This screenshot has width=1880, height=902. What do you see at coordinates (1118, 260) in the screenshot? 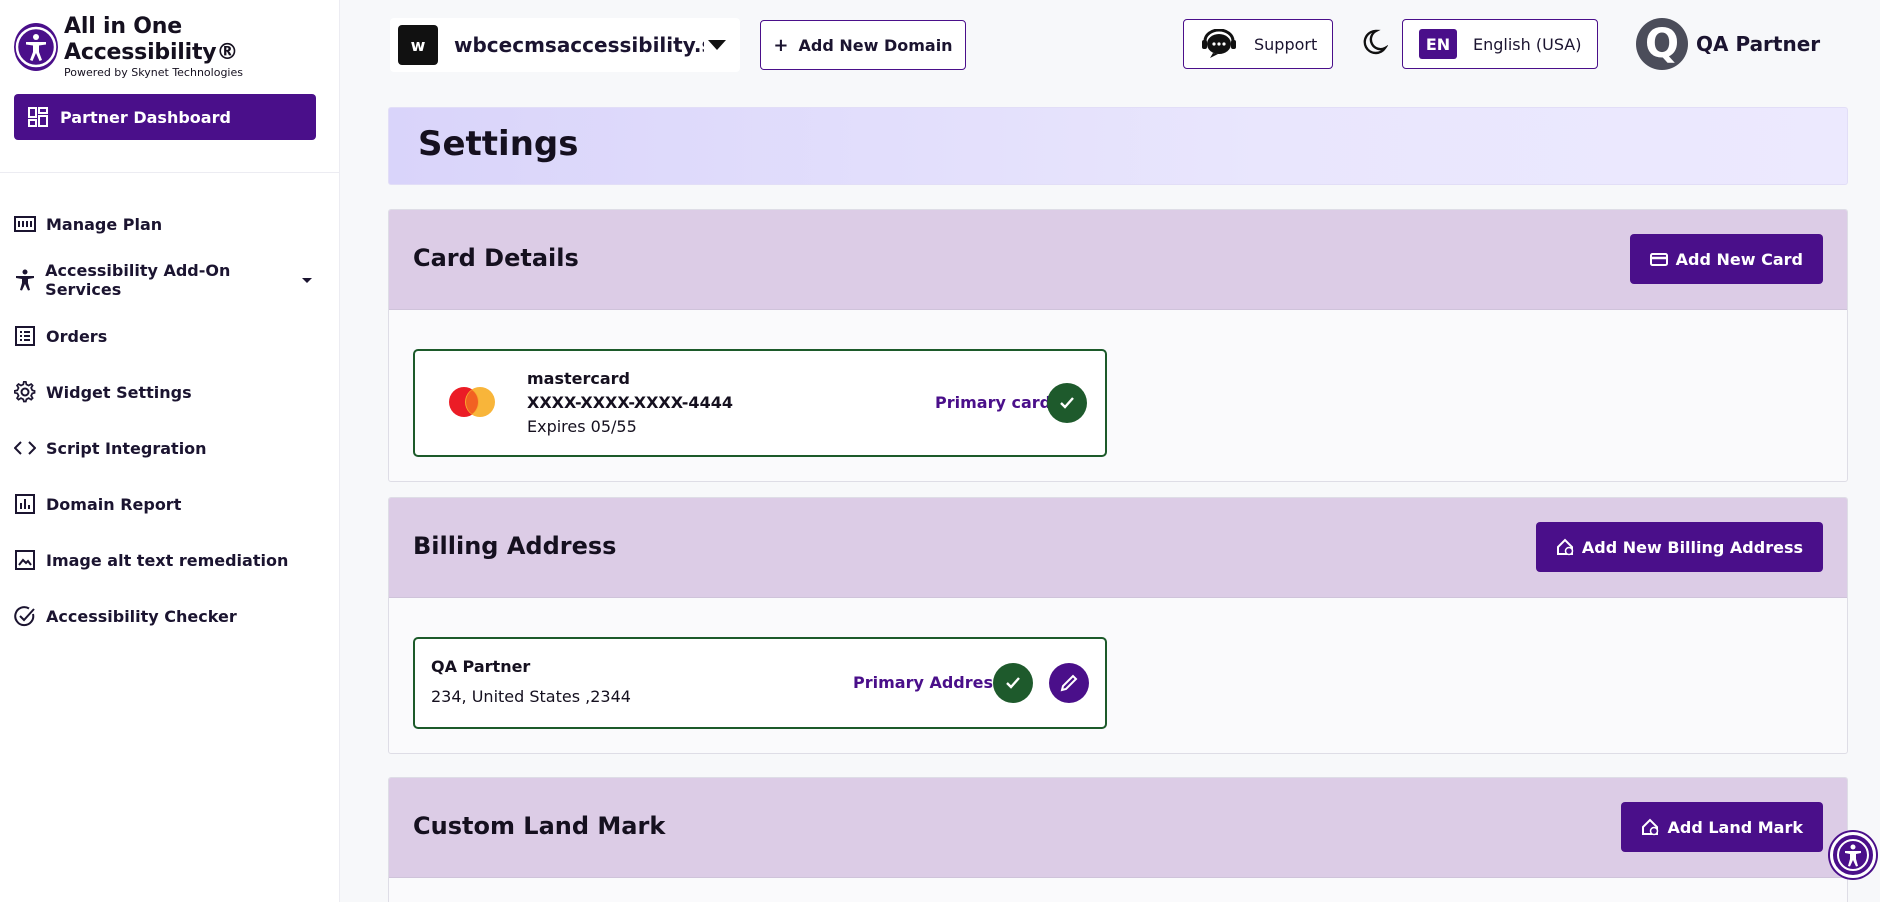
I see `card-details-header: Card Details Add New Card` at bounding box center [1118, 260].